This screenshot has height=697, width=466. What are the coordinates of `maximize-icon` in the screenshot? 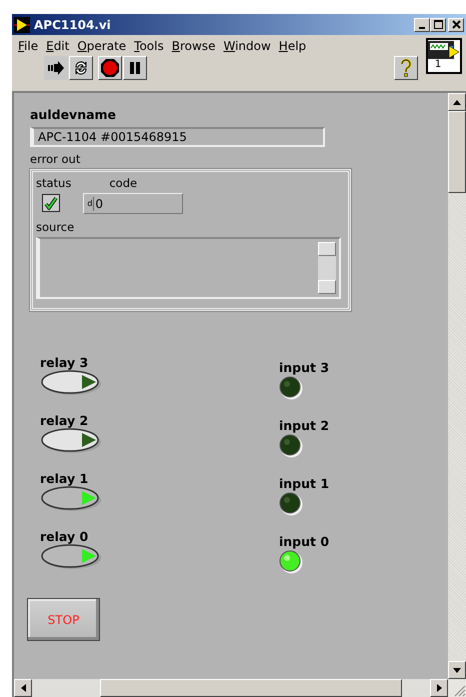 It's located at (438, 24).